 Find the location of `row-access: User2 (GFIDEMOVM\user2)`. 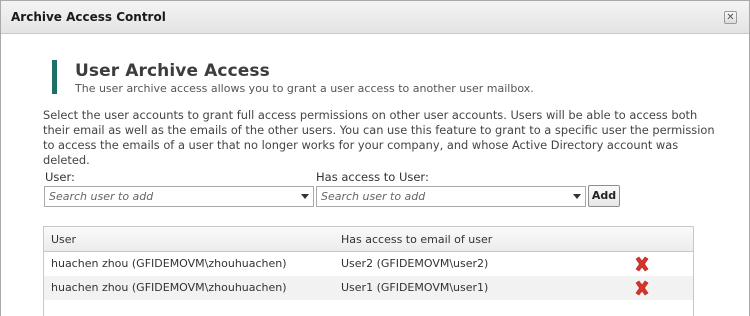

row-access: User2 (GFIDEMOVM\user2) is located at coordinates (415, 263).